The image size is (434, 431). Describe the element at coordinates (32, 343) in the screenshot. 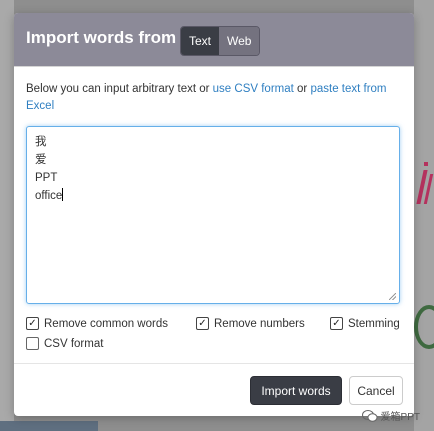

I see `checkbox-unchecked-icon` at that location.